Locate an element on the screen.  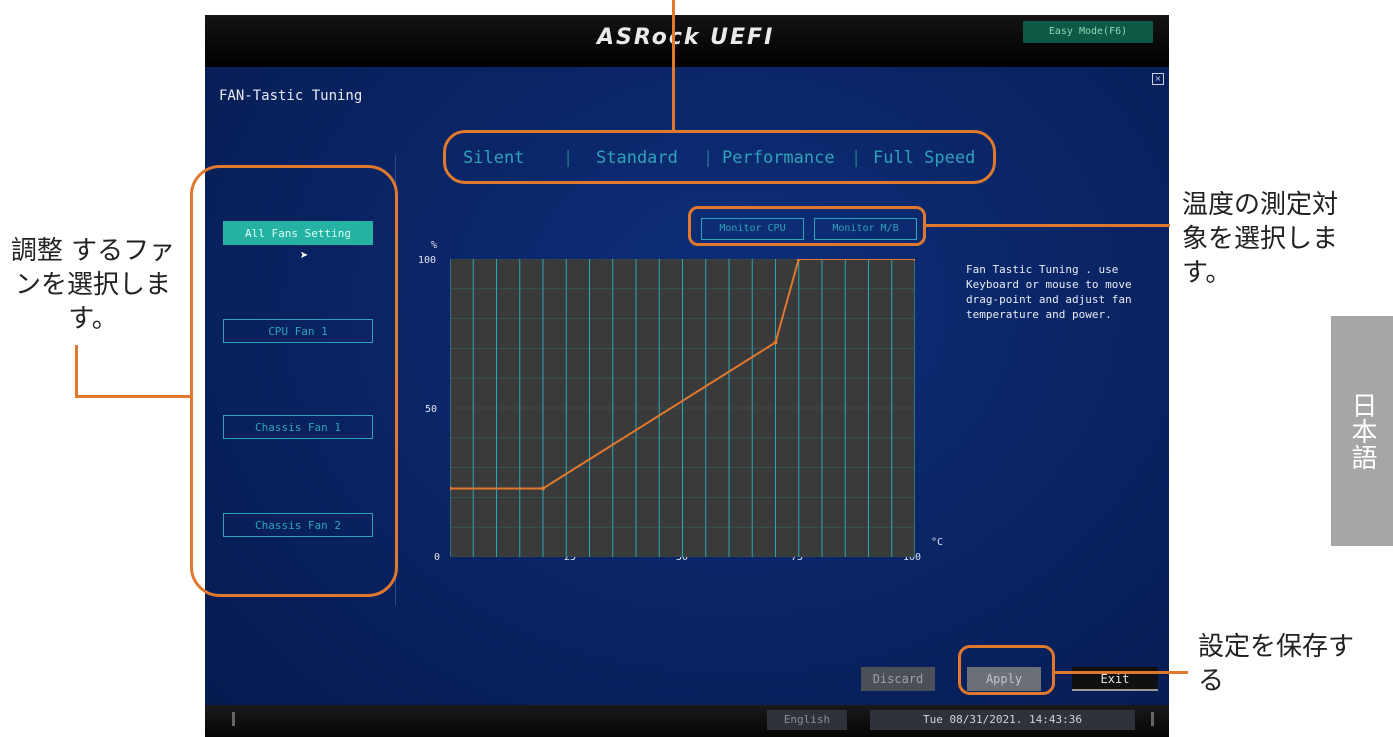
discard-button: Discard is located at coordinates (898, 679).